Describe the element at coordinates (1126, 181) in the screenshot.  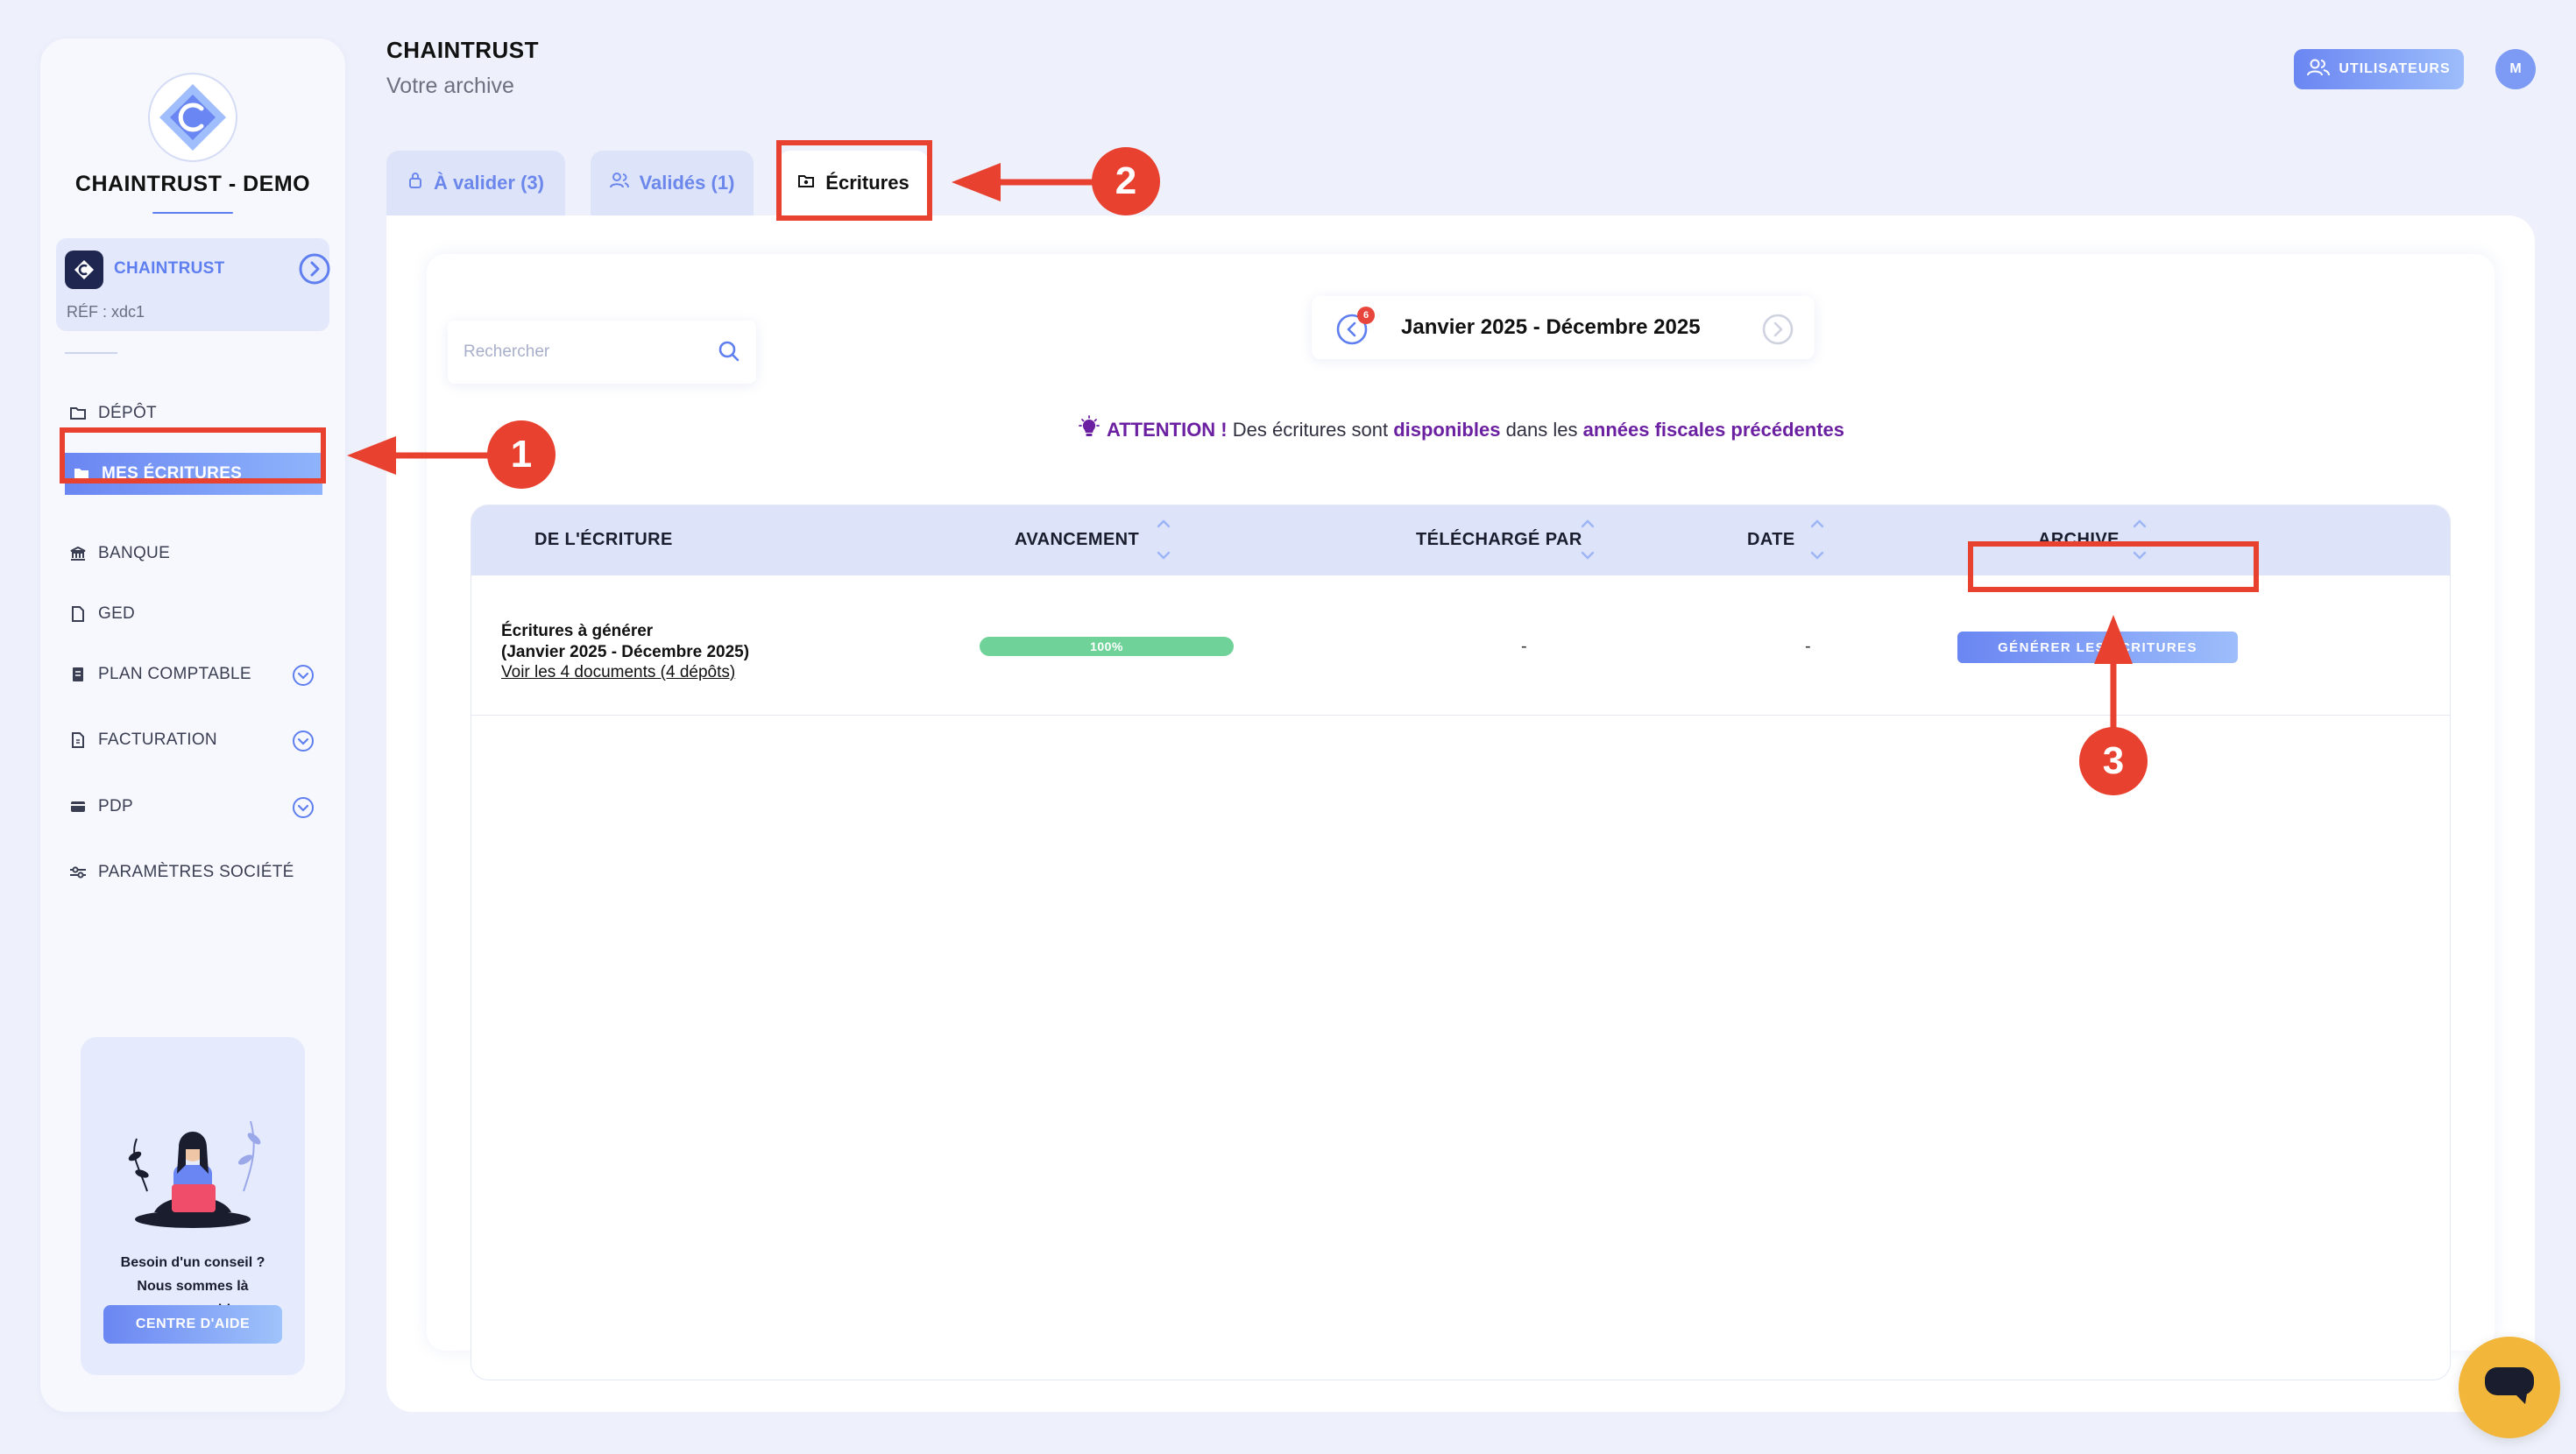
I see `annotation-badge: 2` at that location.